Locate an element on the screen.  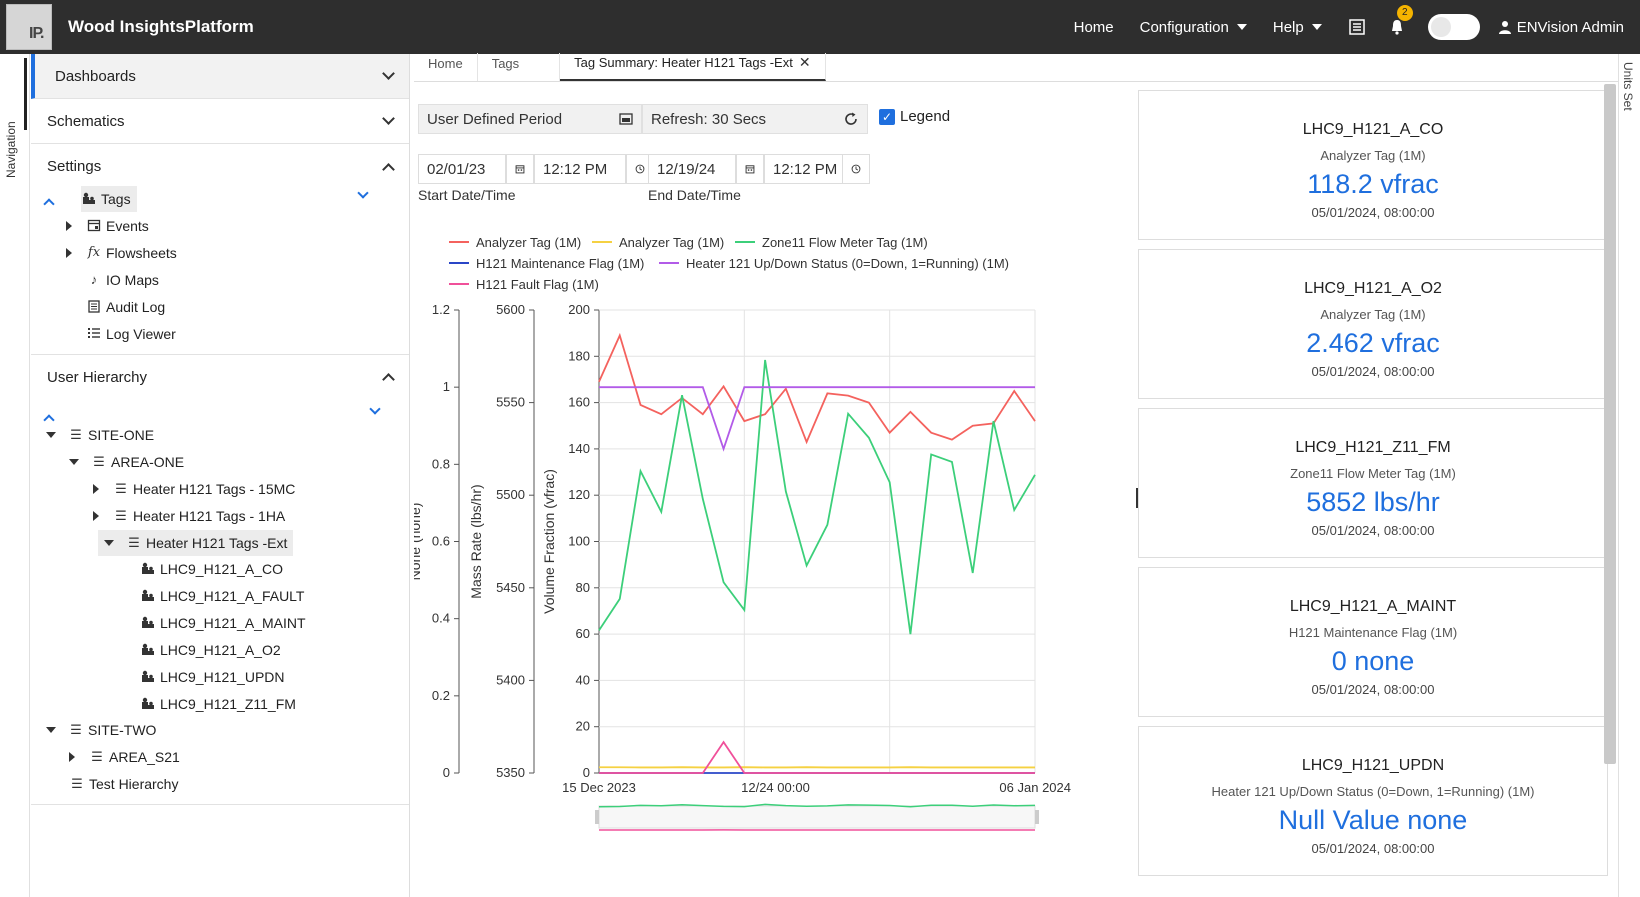
end-time-picker is located at coordinates (856, 169).